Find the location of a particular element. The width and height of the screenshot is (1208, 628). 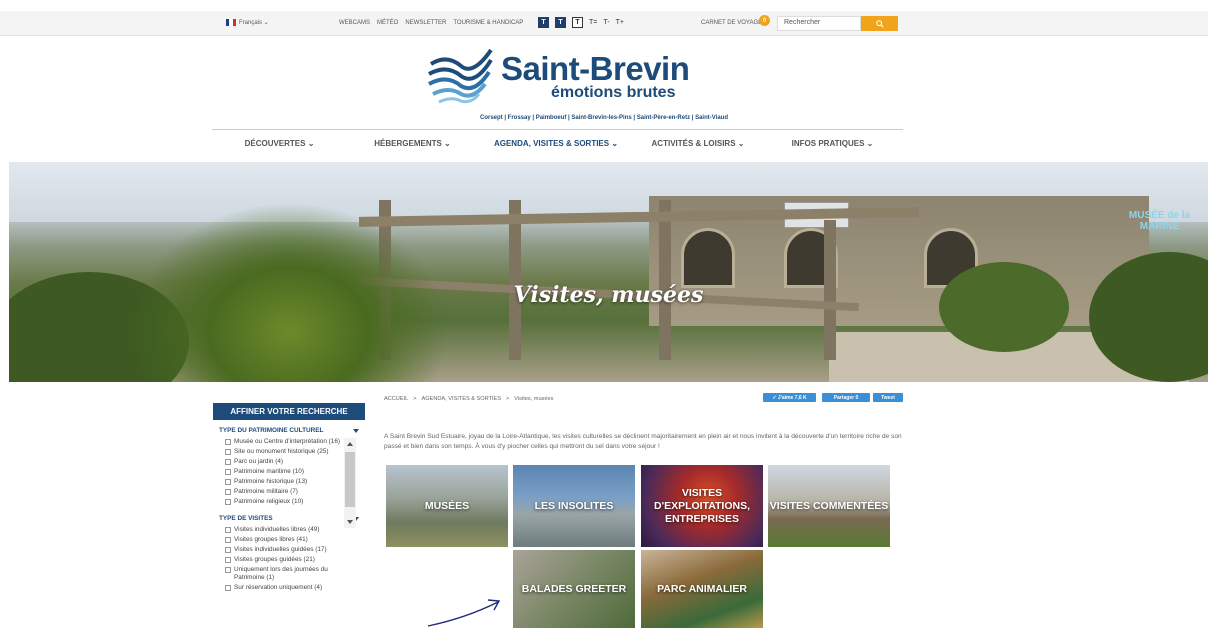

filter-title: AFFINER VOTRE RECHERCHE is located at coordinates (289, 411).